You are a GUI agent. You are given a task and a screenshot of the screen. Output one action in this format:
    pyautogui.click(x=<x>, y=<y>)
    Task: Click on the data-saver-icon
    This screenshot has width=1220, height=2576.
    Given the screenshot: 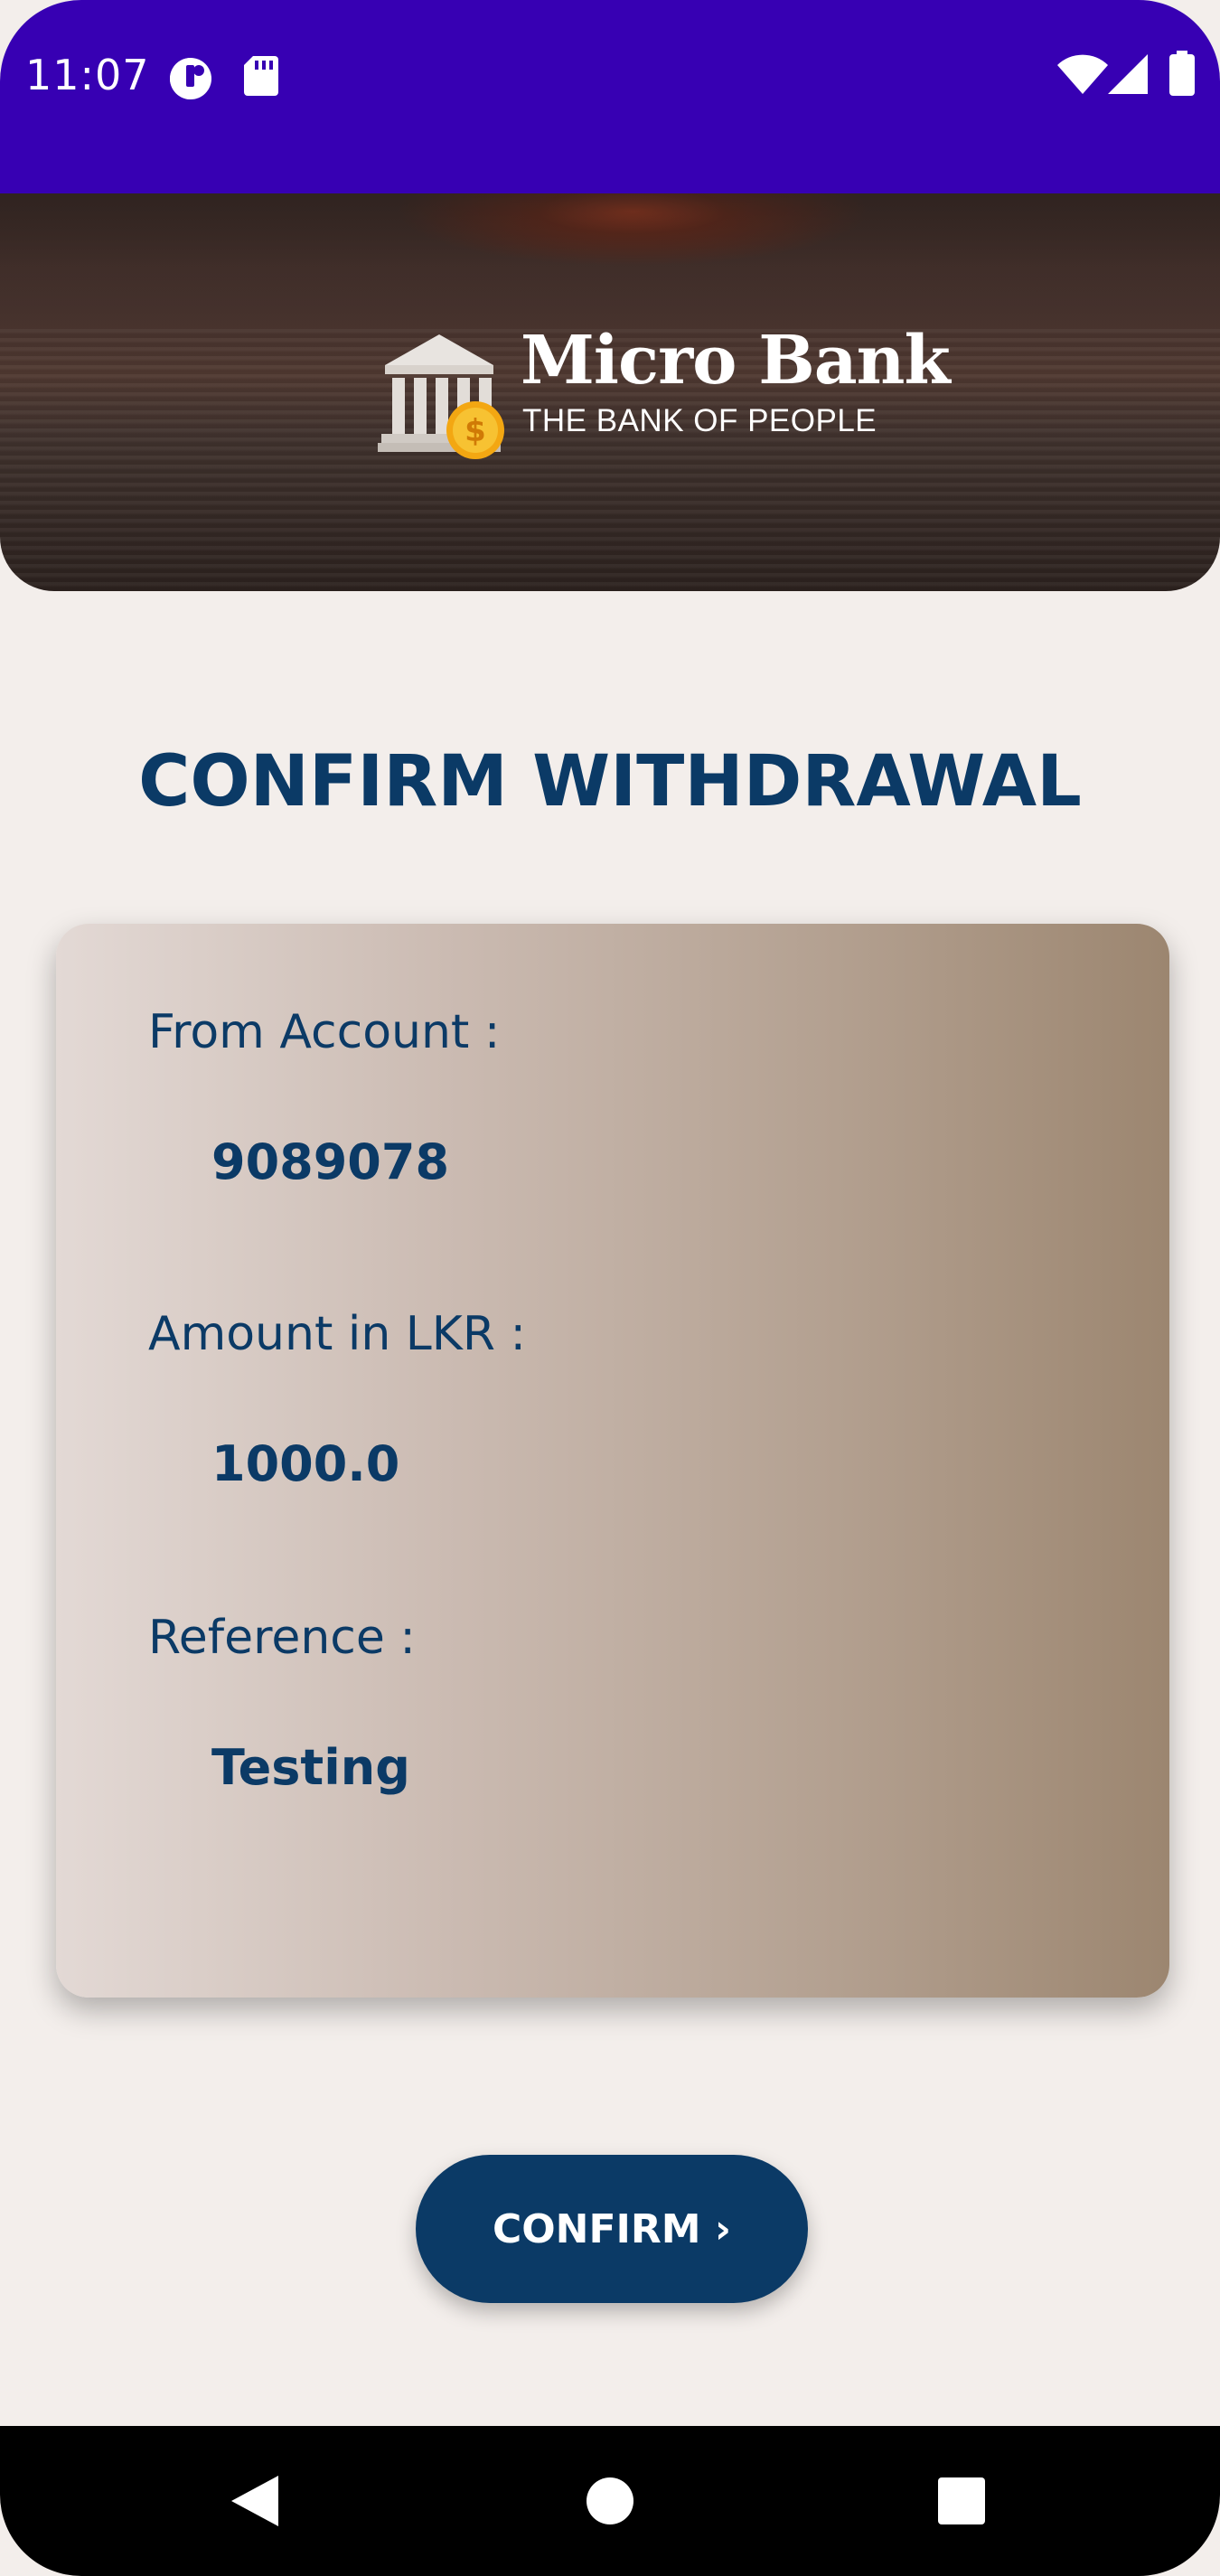 What is the action you would take?
    pyautogui.click(x=190, y=79)
    